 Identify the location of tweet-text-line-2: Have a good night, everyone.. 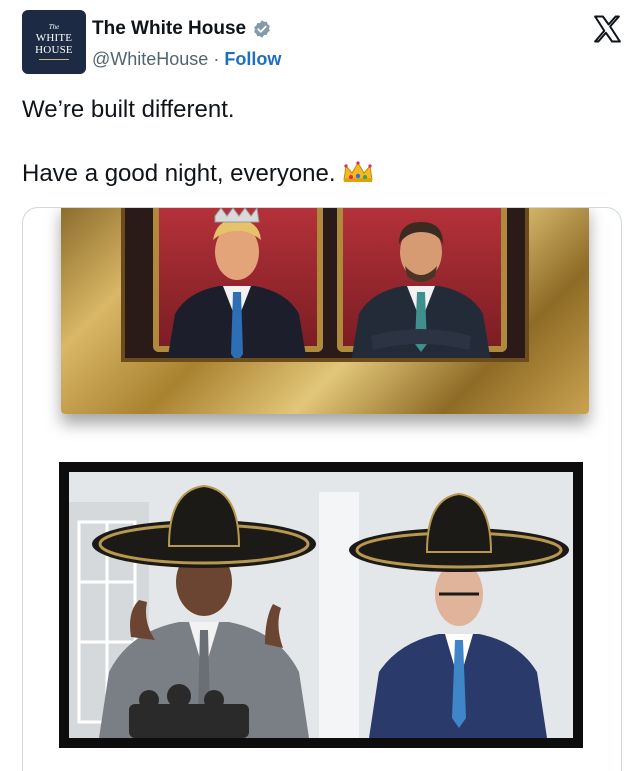
(198, 174).